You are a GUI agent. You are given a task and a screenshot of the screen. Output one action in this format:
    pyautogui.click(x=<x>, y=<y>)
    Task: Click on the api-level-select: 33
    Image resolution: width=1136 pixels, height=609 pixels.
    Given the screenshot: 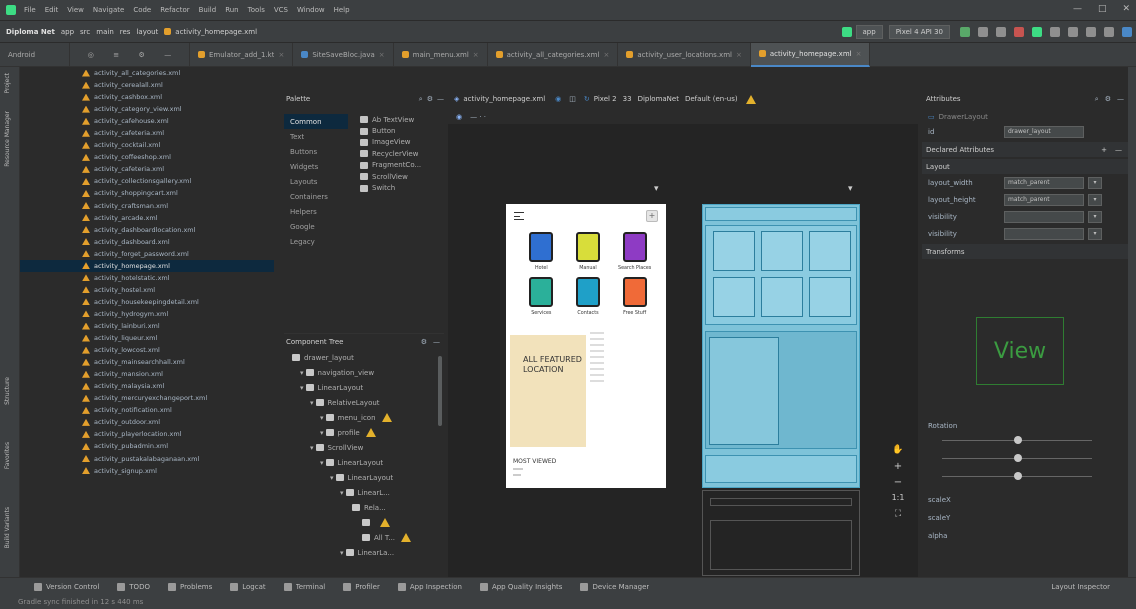 What is the action you would take?
    pyautogui.click(x=627, y=99)
    